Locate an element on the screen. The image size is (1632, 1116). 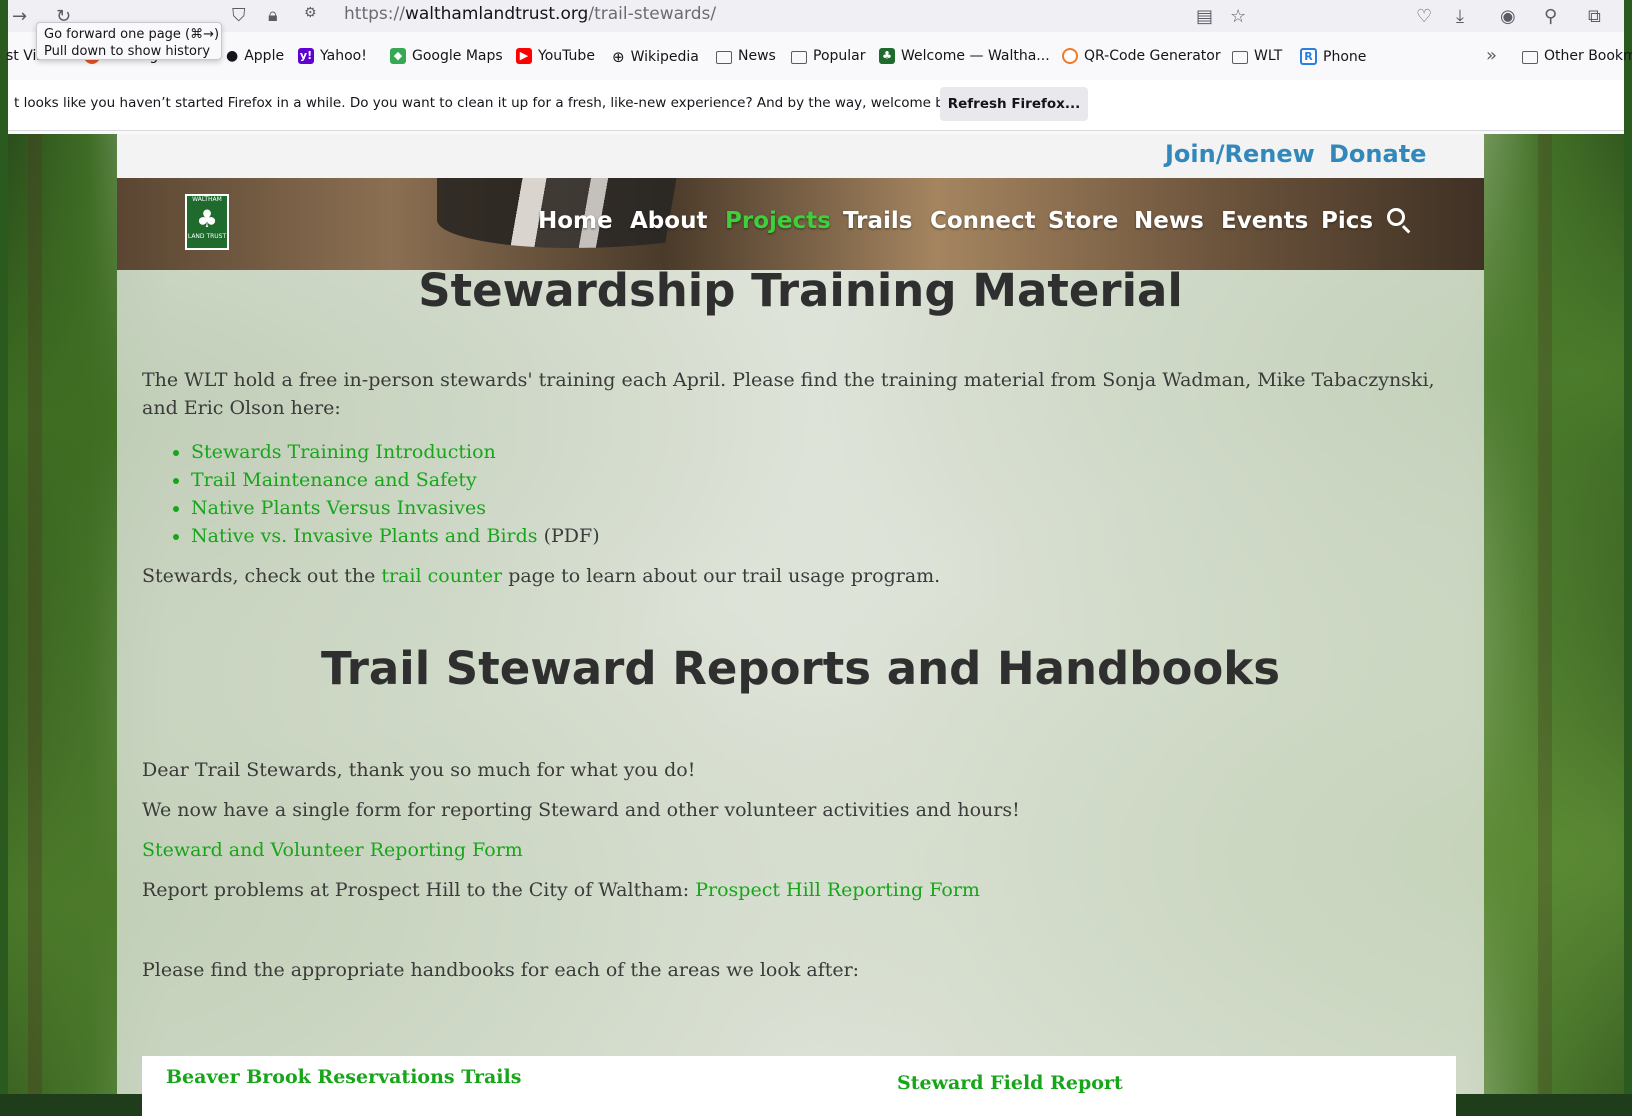
logo-text-bottom: LAND TRUST is located at coordinates (207, 236).